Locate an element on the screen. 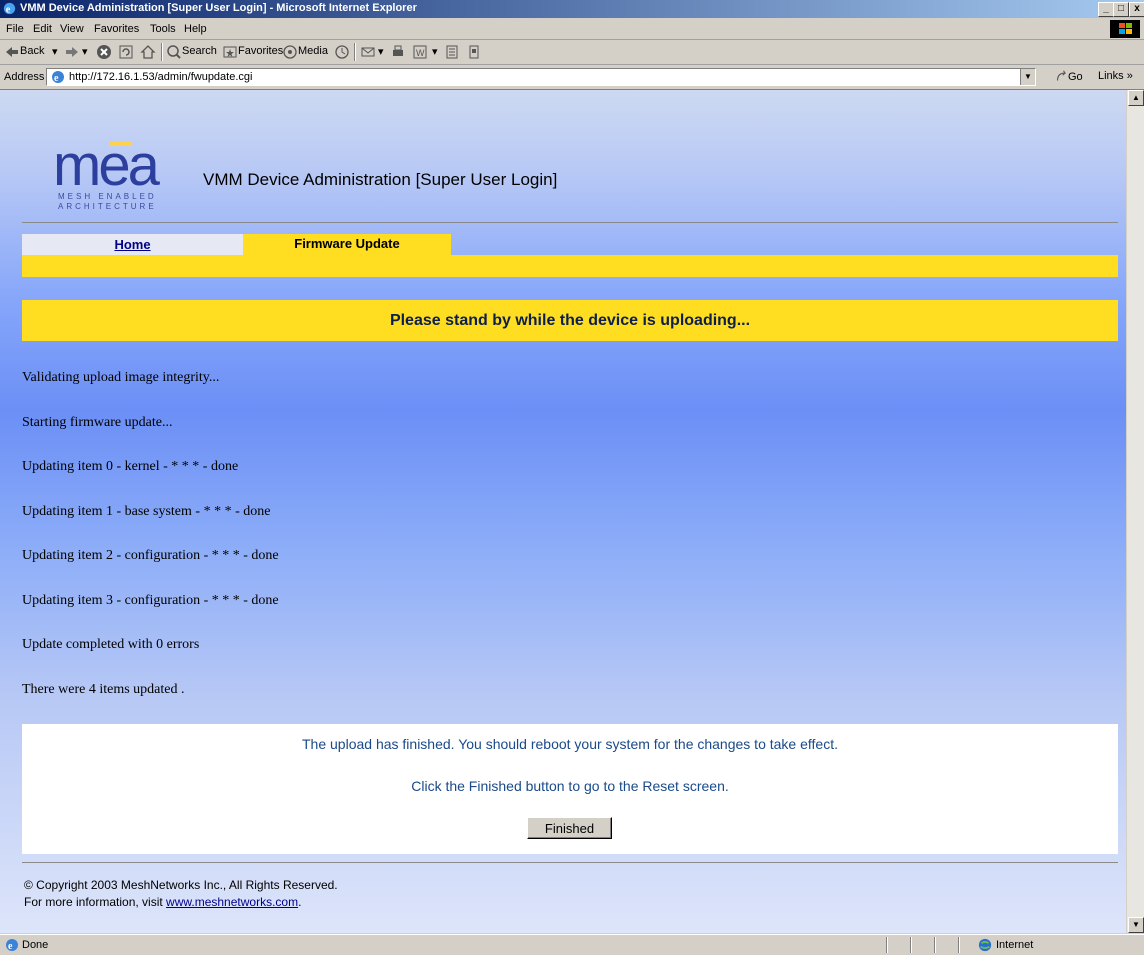 The image size is (1144, 955). finished-button: Finished is located at coordinates (569, 828).